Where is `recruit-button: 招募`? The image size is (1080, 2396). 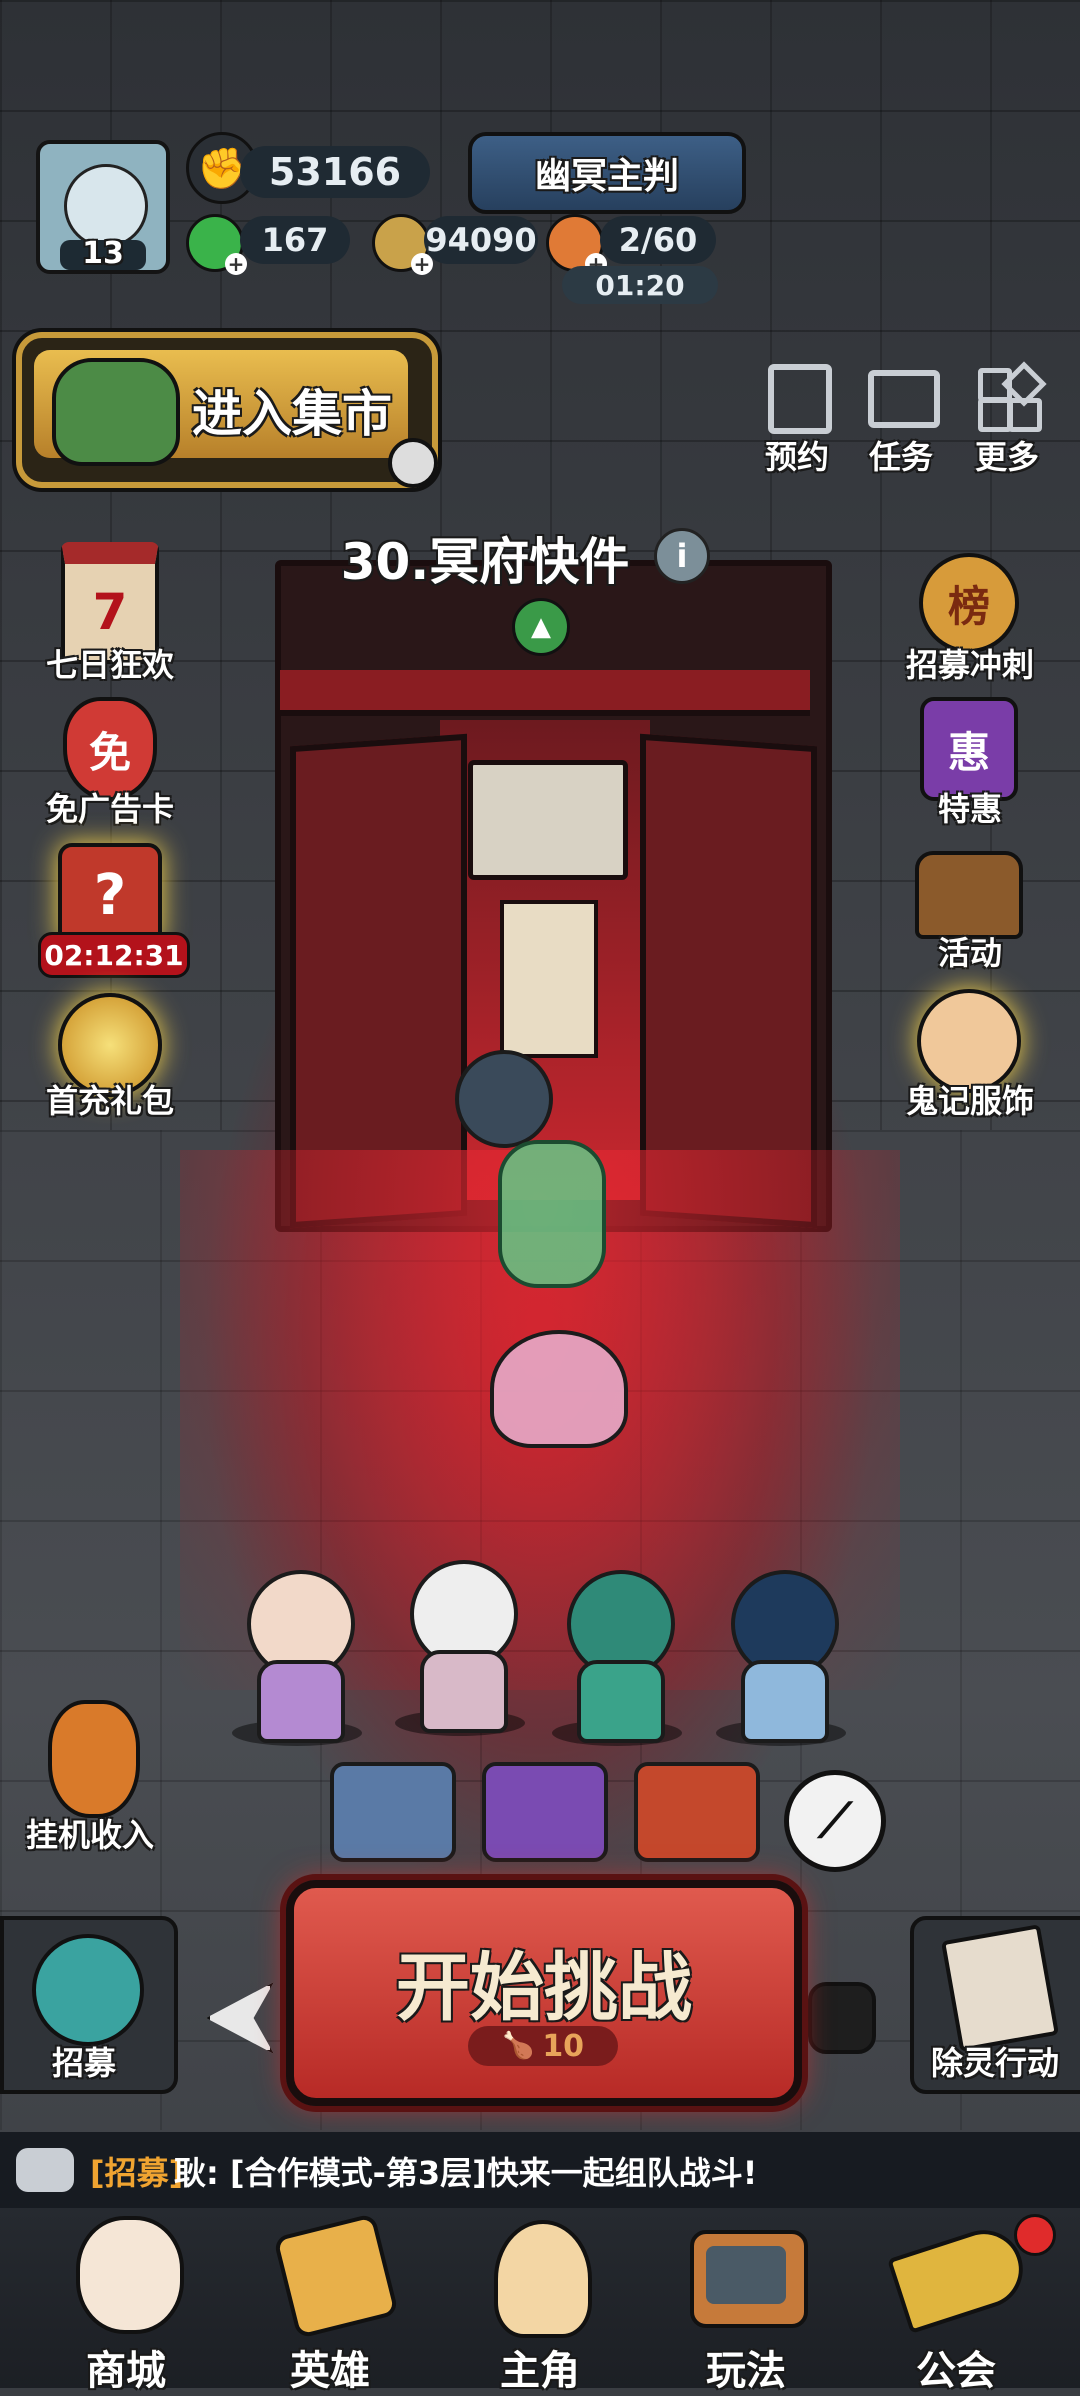 recruit-button: 招募 is located at coordinates (89, 2005).